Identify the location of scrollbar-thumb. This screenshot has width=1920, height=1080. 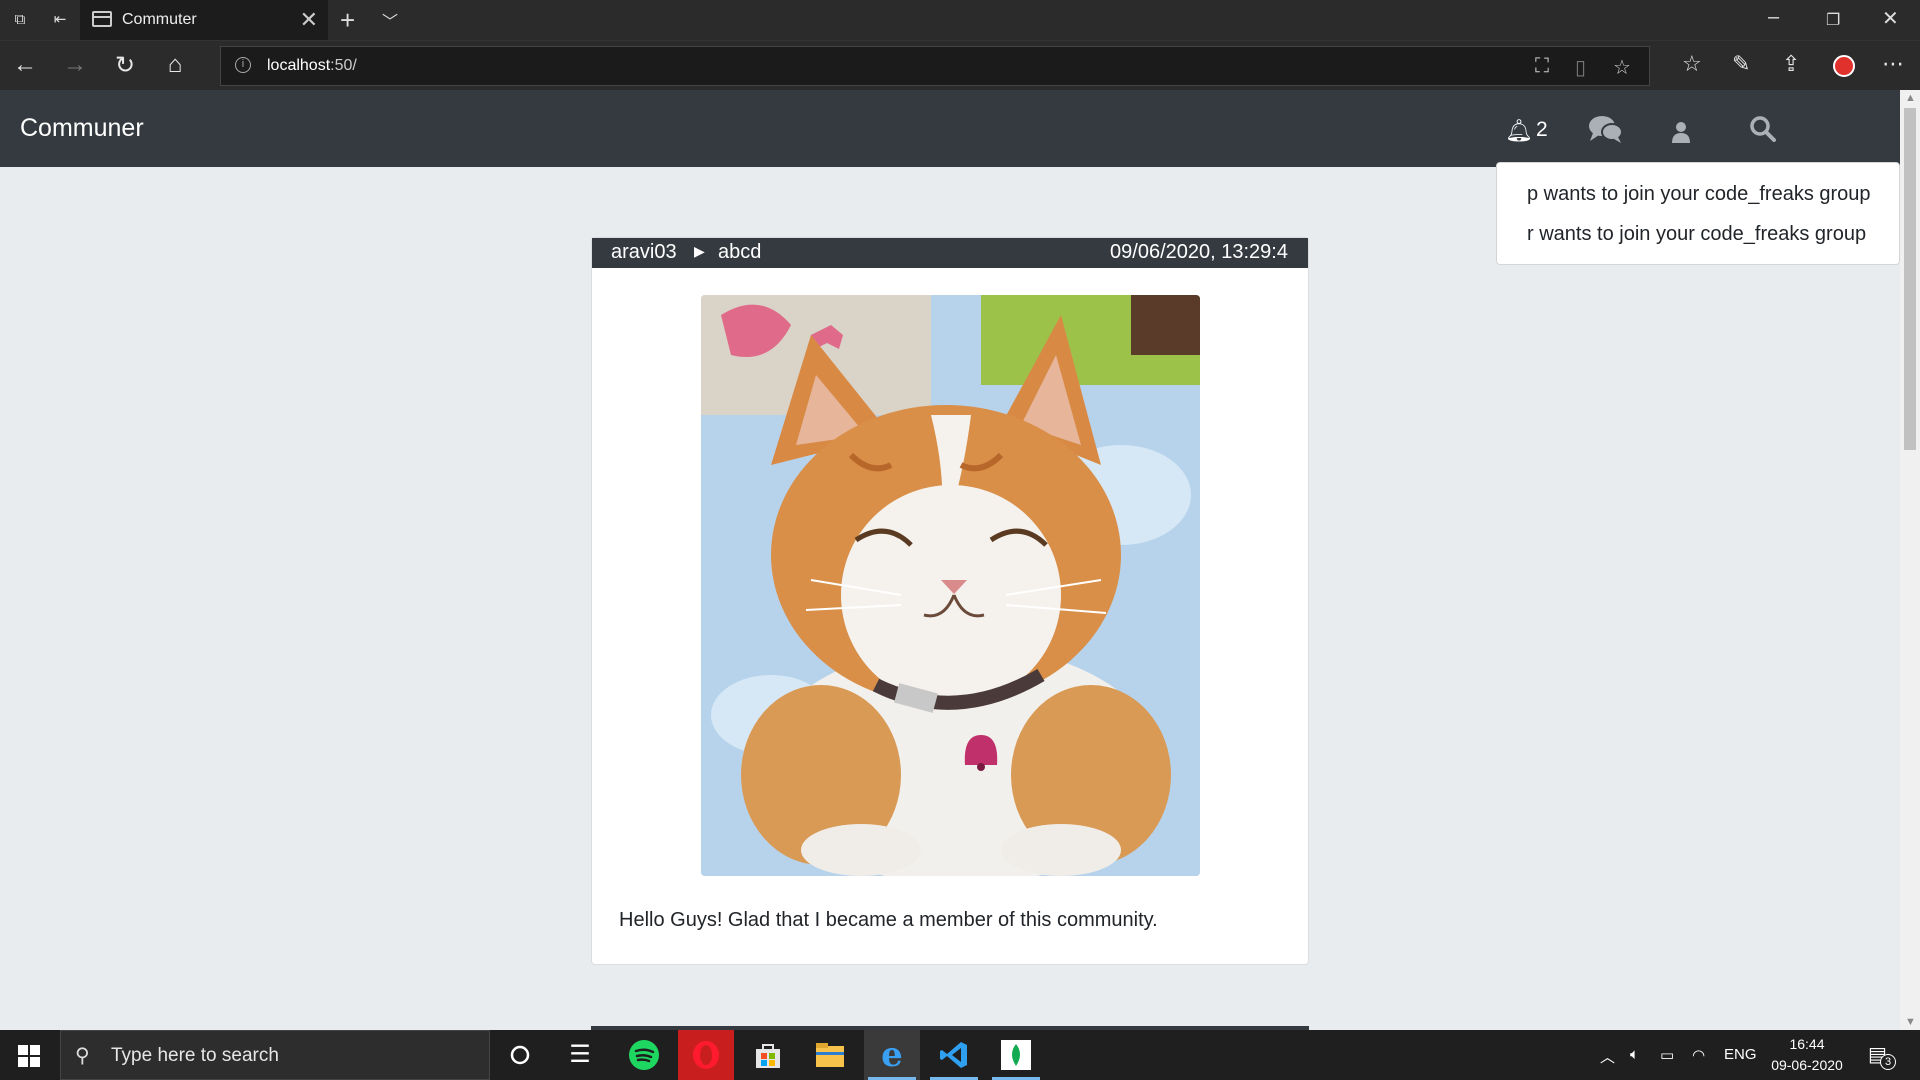
(1910, 279).